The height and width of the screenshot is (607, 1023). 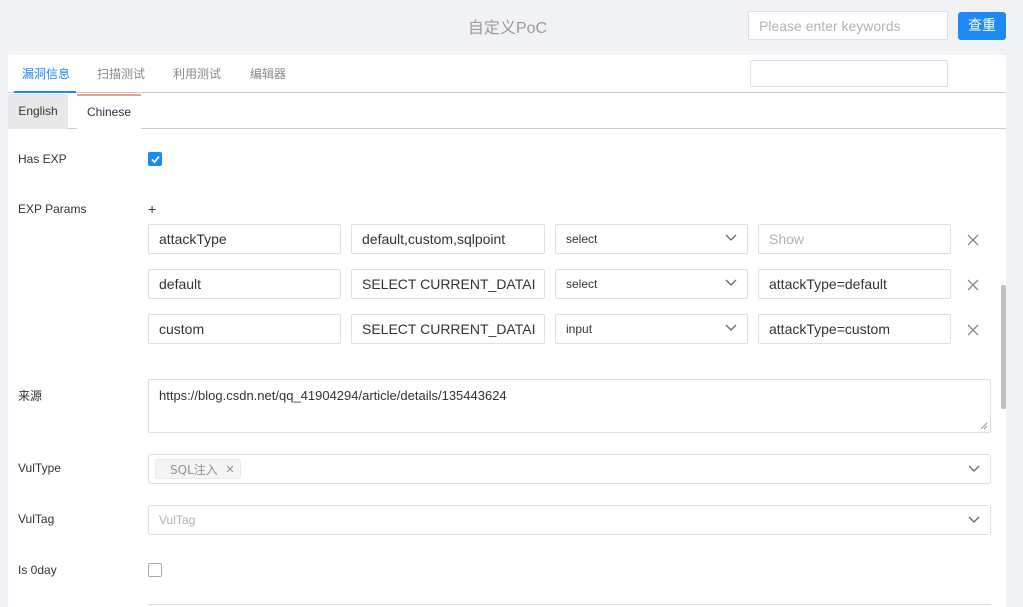 I want to click on tab-chinese: Chinese, so click(x=109, y=112).